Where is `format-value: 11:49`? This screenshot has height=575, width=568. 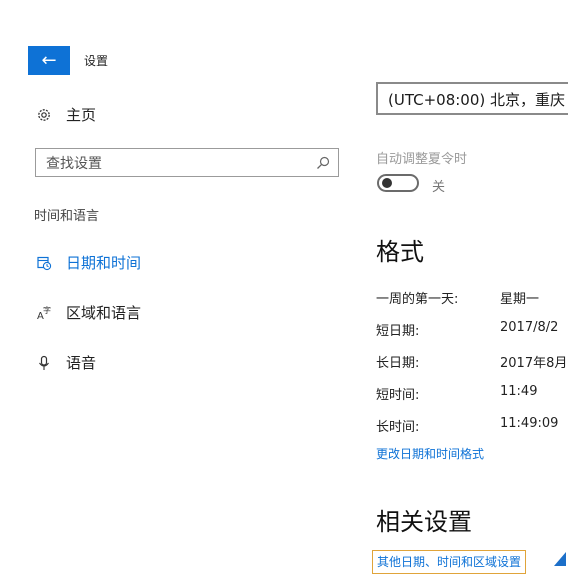
format-value: 11:49 is located at coordinates (519, 391).